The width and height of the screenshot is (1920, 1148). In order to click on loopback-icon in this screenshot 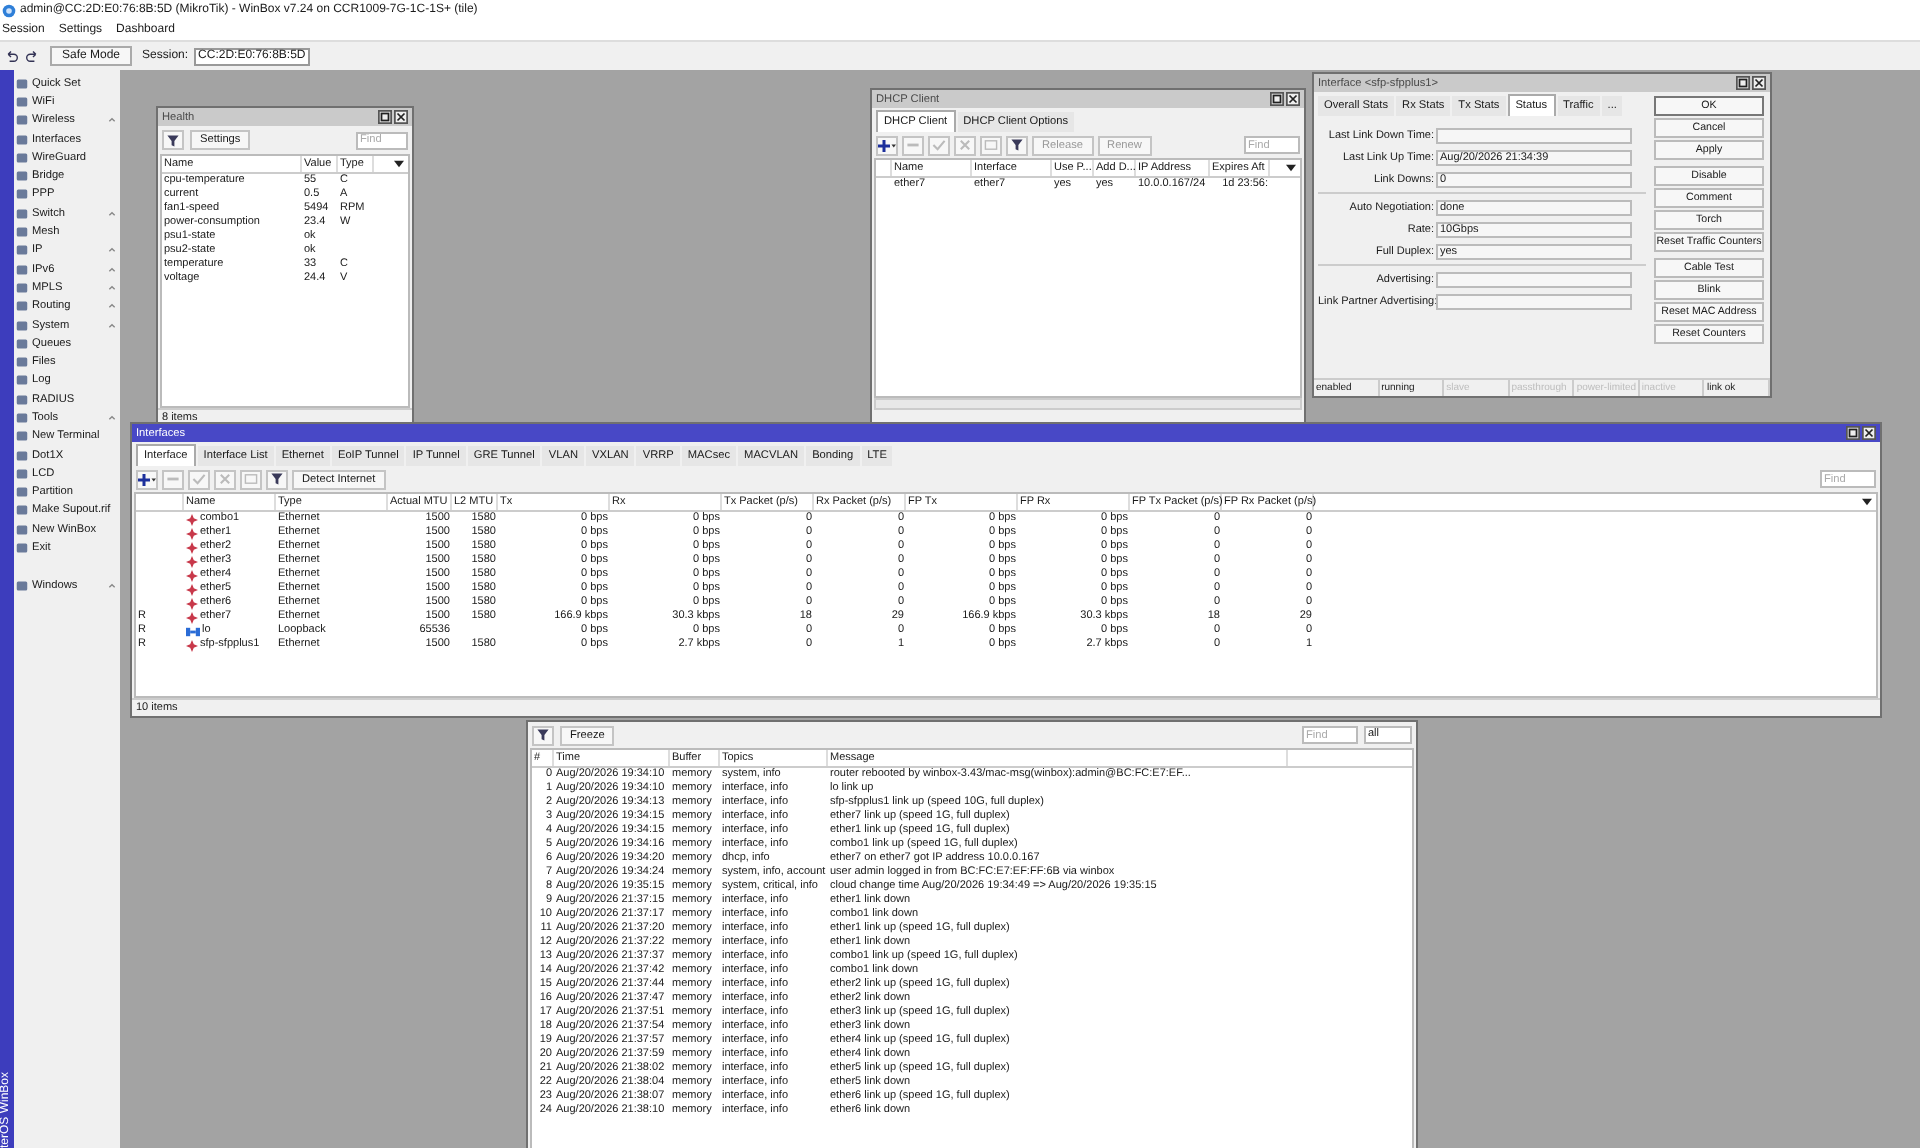, I will do `click(193, 631)`.